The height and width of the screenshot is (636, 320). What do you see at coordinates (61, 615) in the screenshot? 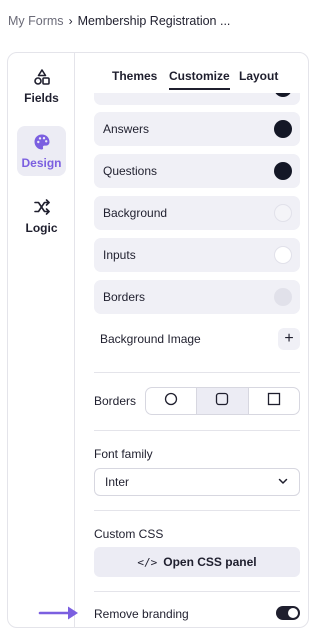
I see `arrow-pointer-icon` at bounding box center [61, 615].